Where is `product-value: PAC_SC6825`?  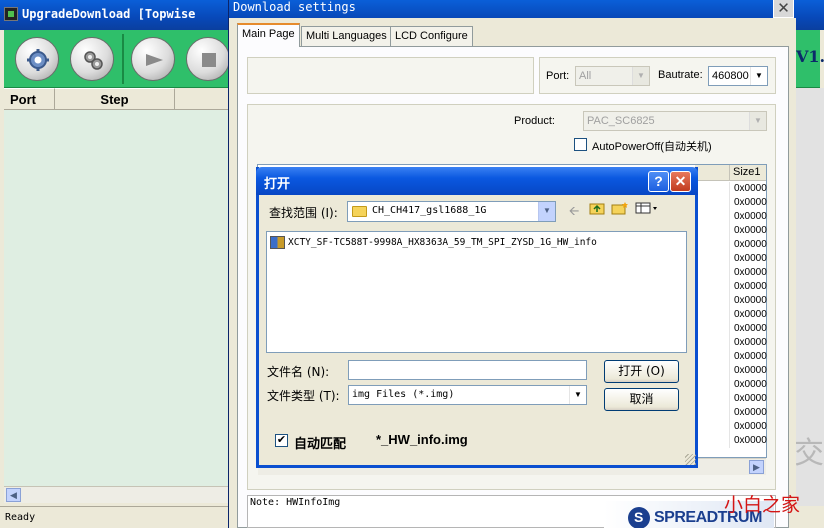
product-value: PAC_SC6825 is located at coordinates (621, 121).